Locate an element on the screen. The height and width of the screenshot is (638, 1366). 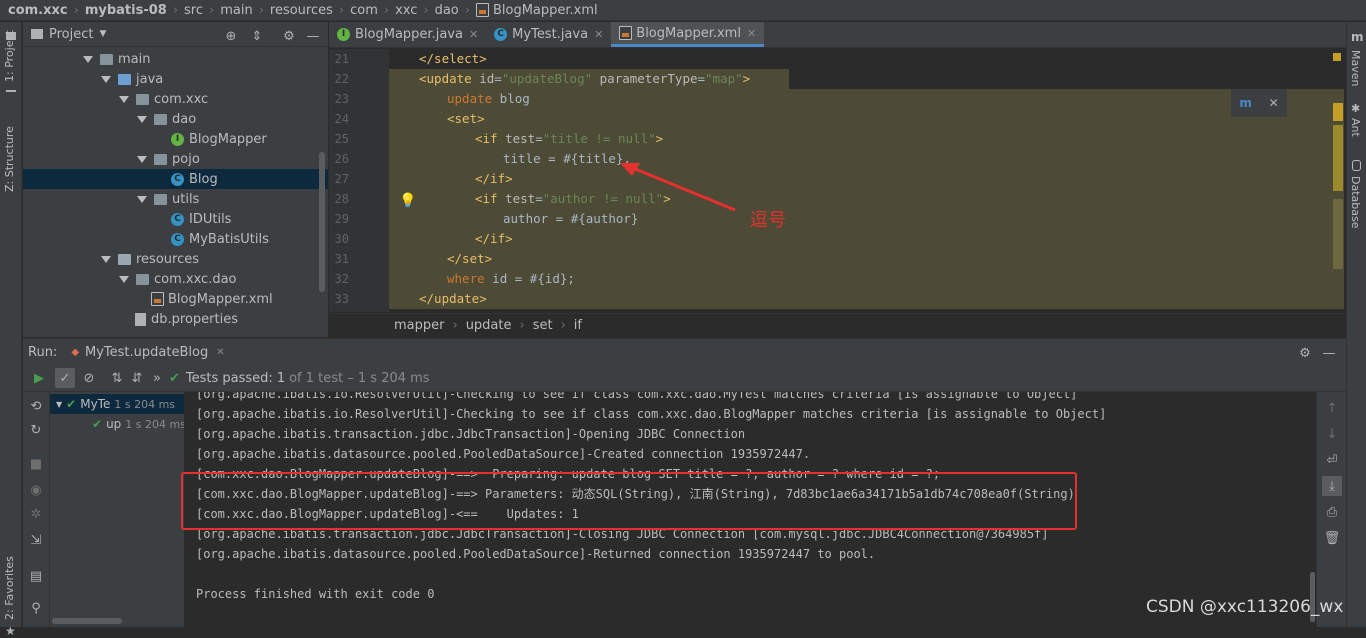
test-row-child: ✔ up 1 s 204 ms is located at coordinates (118, 424).